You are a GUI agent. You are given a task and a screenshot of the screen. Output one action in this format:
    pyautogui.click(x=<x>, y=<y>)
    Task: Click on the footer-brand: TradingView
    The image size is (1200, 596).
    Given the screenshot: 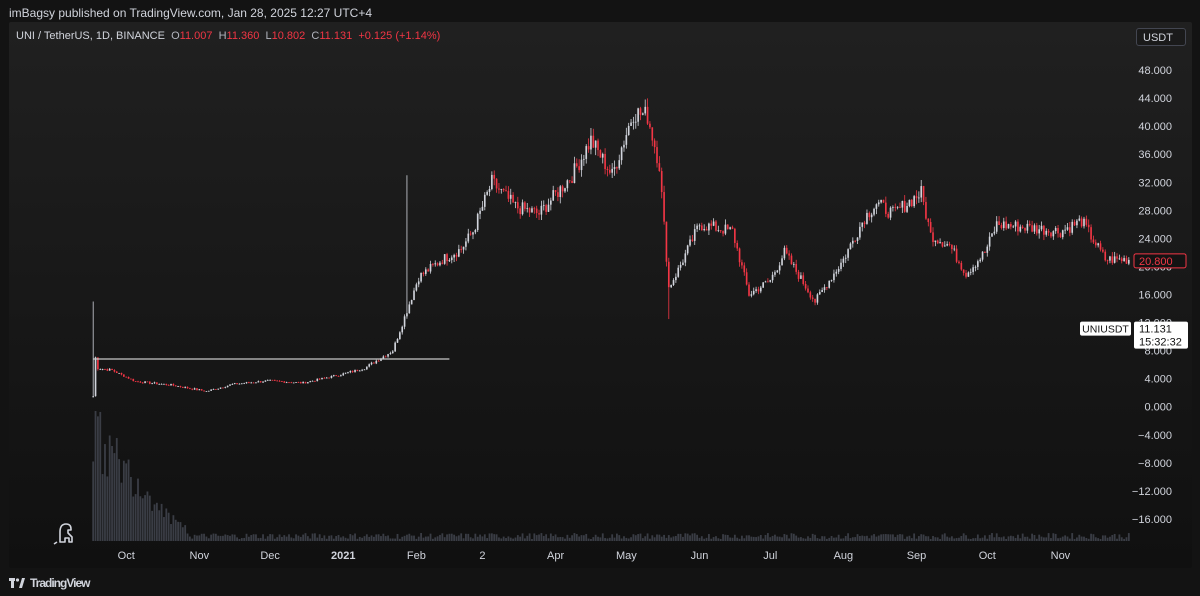 What is the action you would take?
    pyautogui.click(x=49, y=583)
    